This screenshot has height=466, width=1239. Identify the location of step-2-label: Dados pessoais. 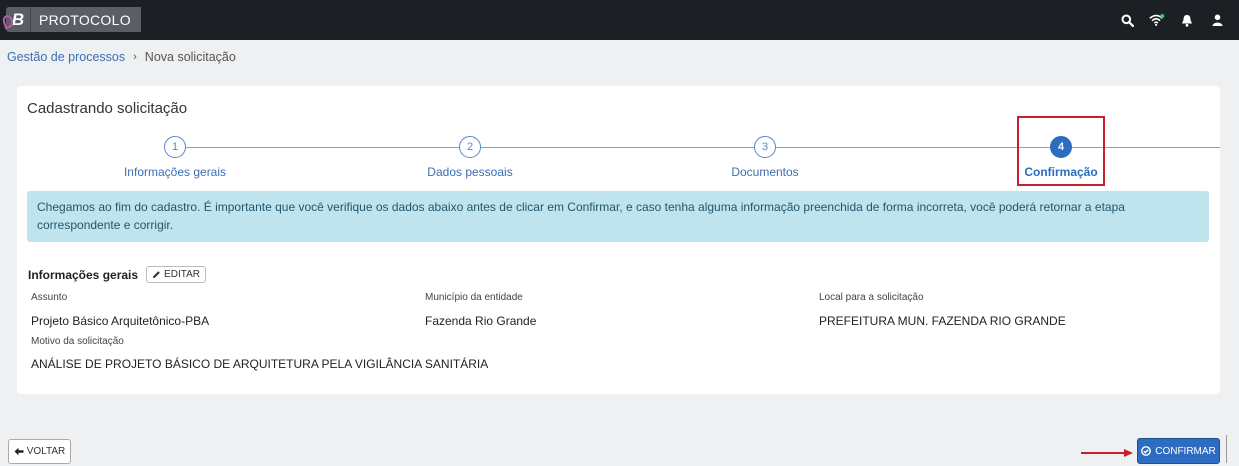
(469, 172).